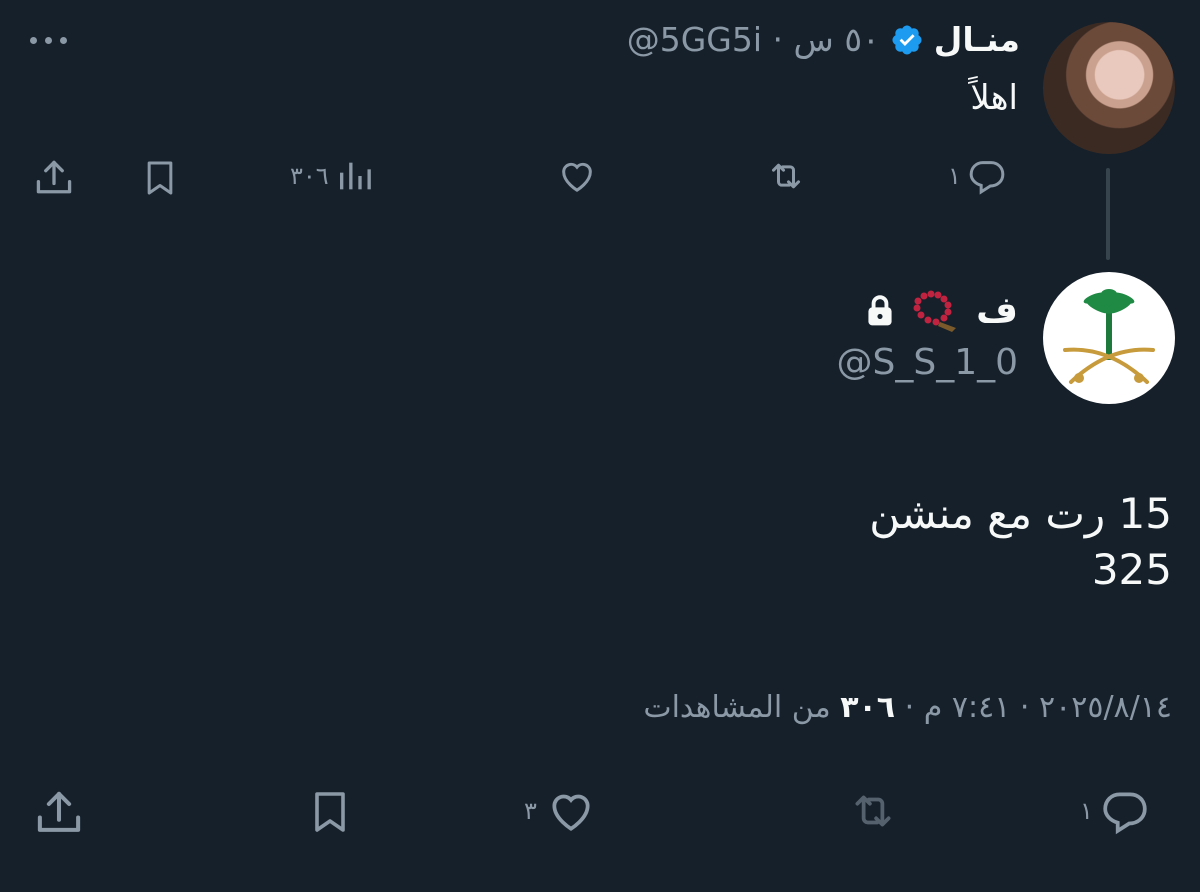  Describe the element at coordinates (935, 311) in the screenshot. I see `prayer-beads-emoji-icon` at that location.